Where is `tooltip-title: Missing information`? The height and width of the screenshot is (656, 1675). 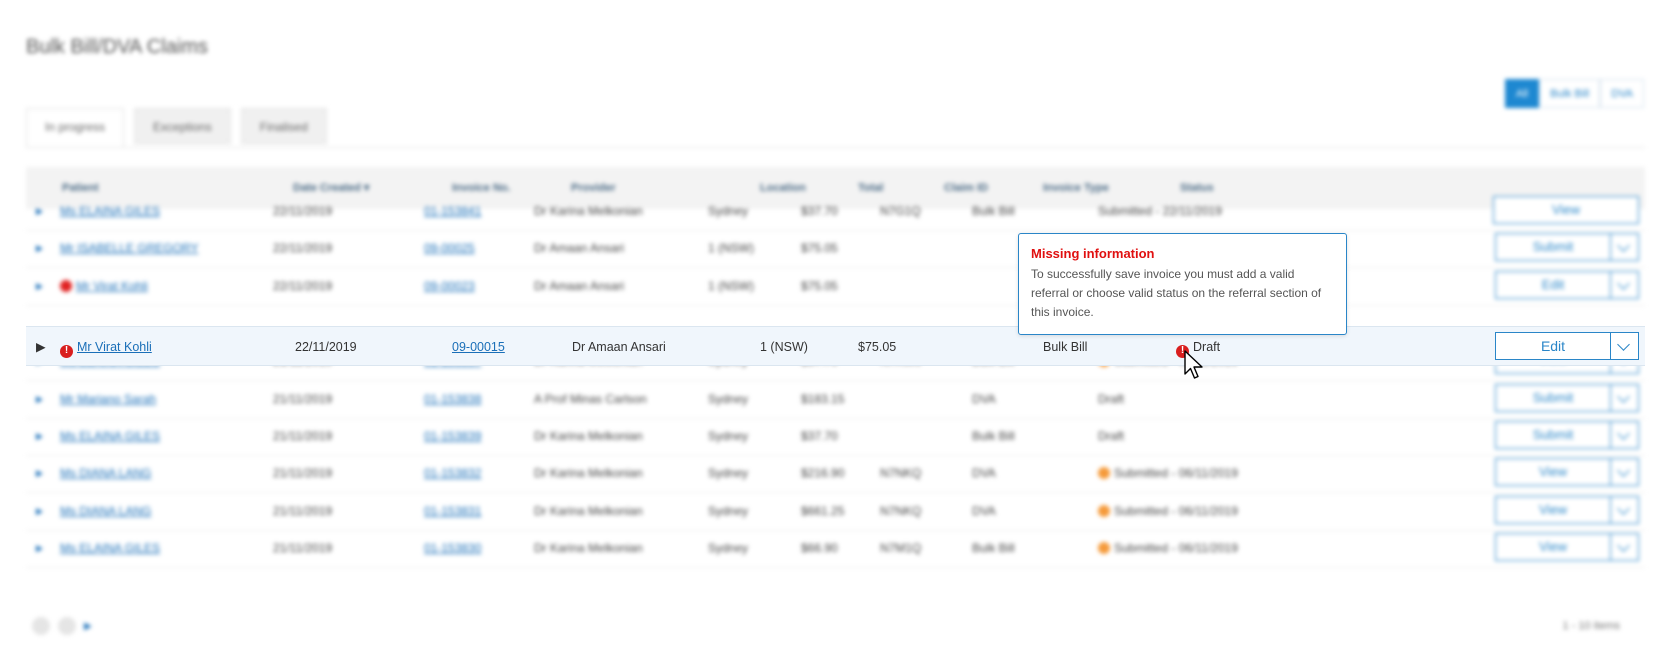
tooltip-title: Missing information is located at coordinates (1093, 253).